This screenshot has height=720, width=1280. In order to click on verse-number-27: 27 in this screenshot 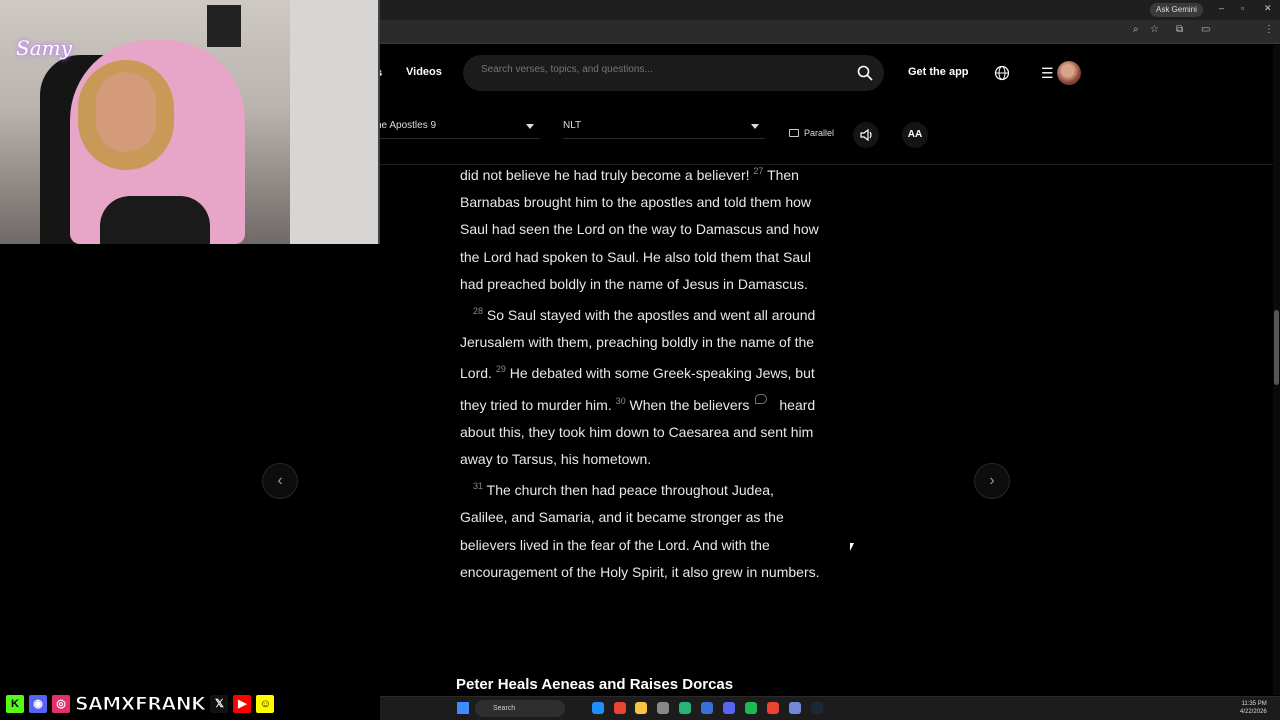, I will do `click(758, 171)`.